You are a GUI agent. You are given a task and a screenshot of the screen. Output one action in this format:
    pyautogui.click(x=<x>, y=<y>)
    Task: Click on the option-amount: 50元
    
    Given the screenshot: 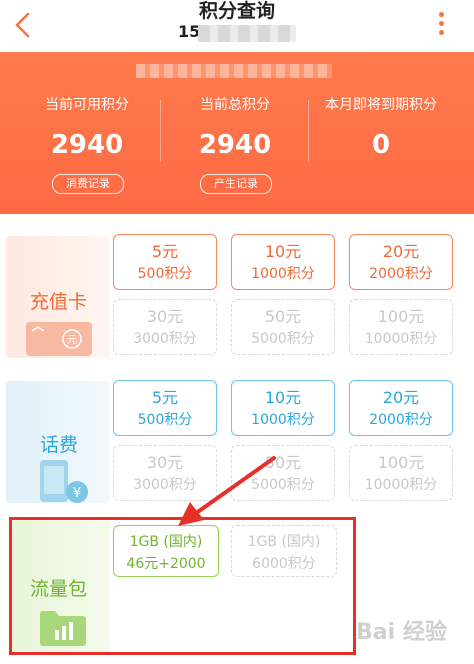 What is the action you would take?
    pyautogui.click(x=283, y=316)
    